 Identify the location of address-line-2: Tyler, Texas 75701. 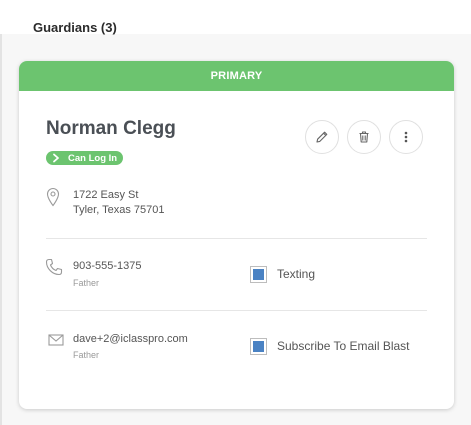
(119, 210).